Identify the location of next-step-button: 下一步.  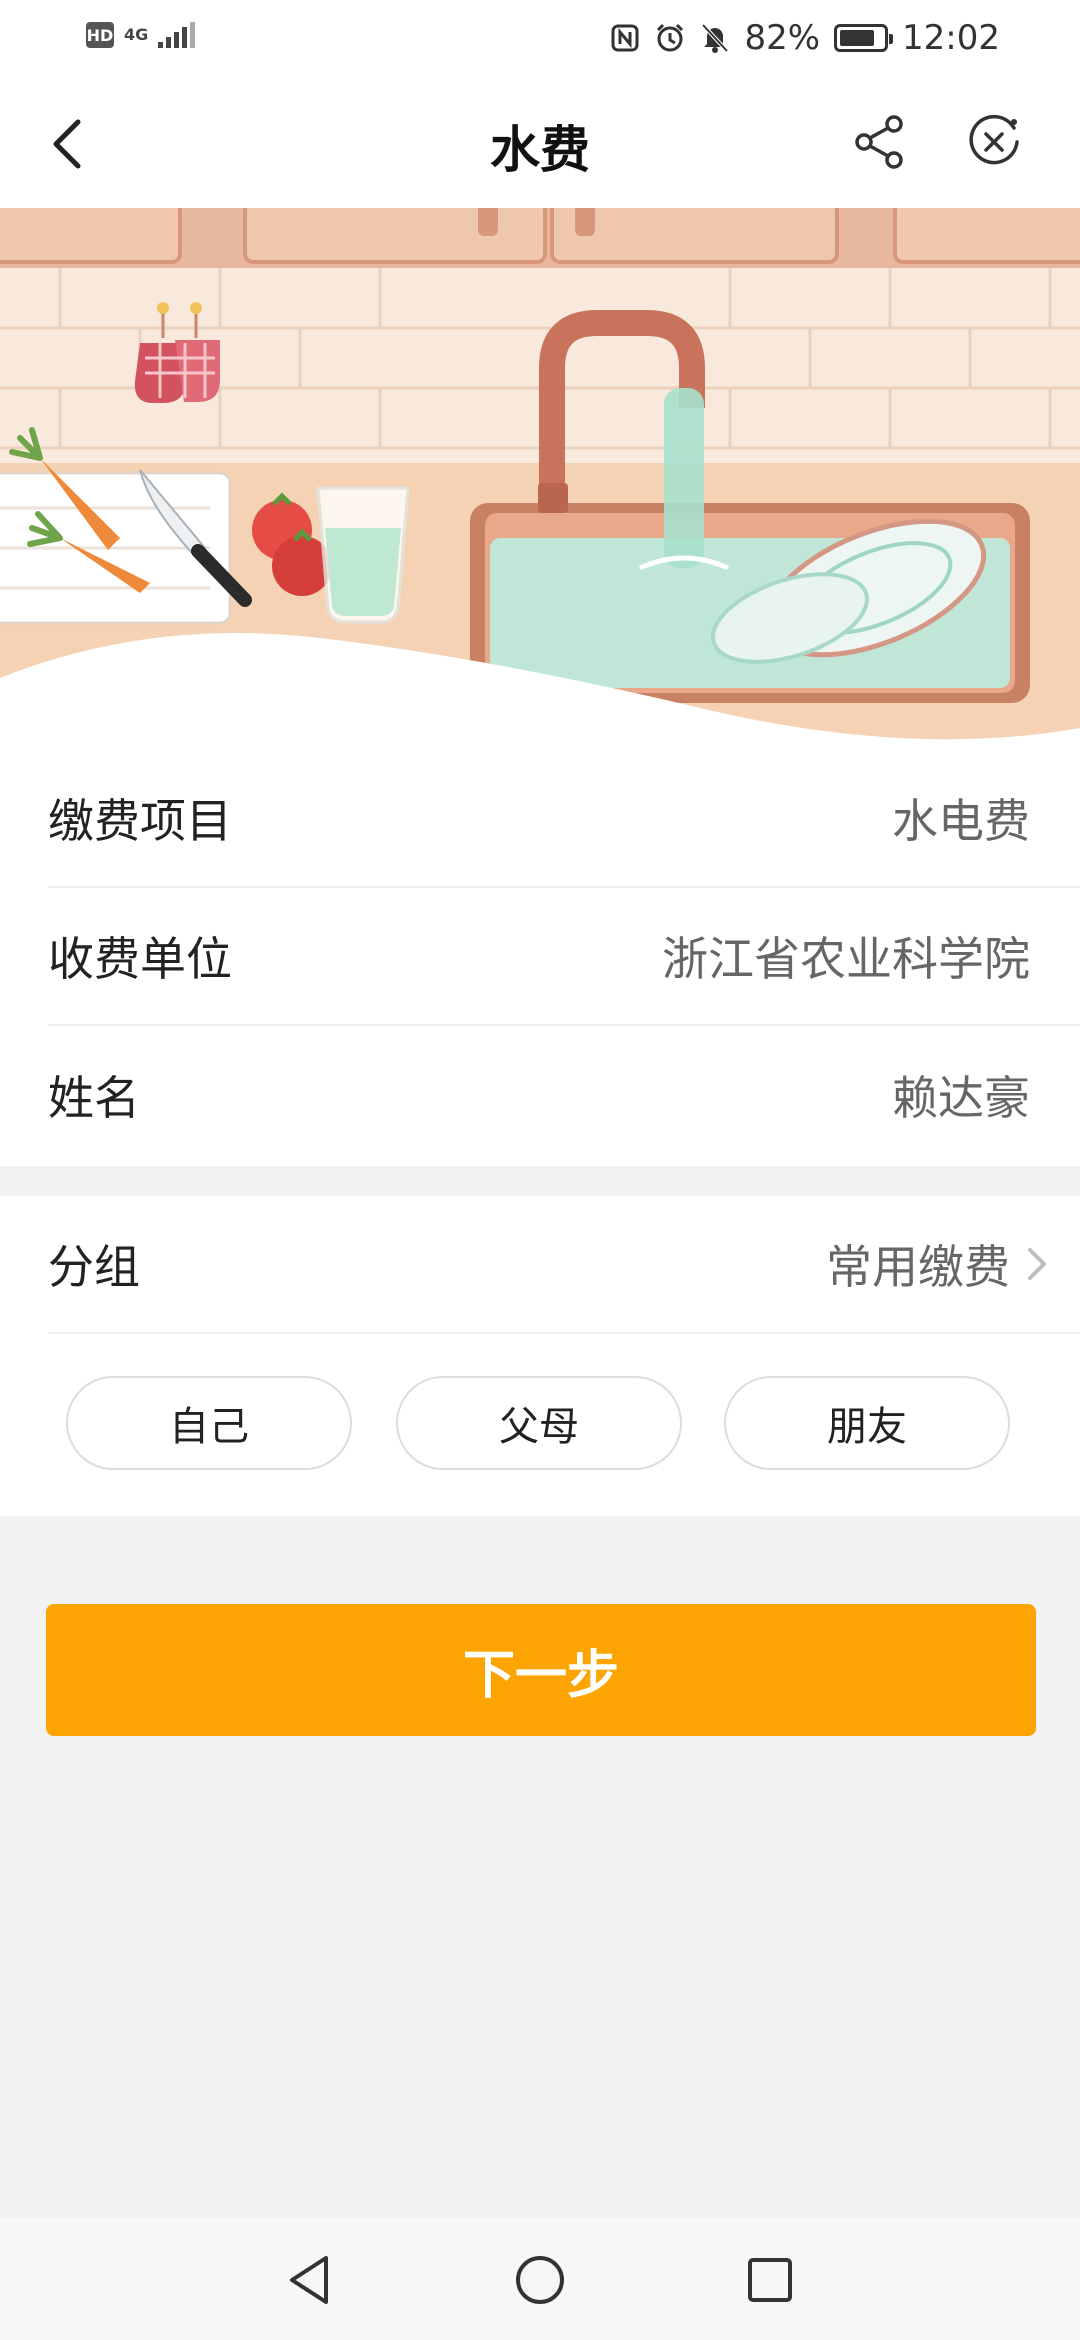
(541, 1670).